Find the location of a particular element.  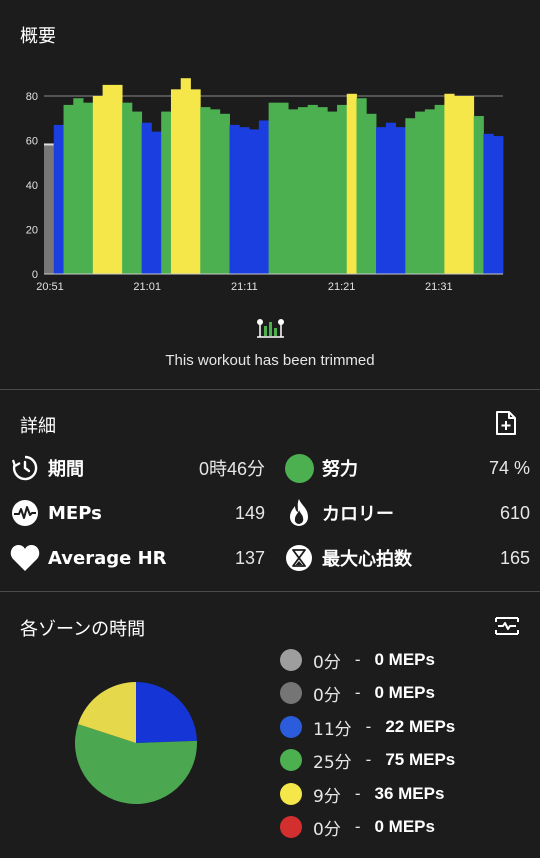

zone-meps: 75 MEPs is located at coordinates (420, 759).